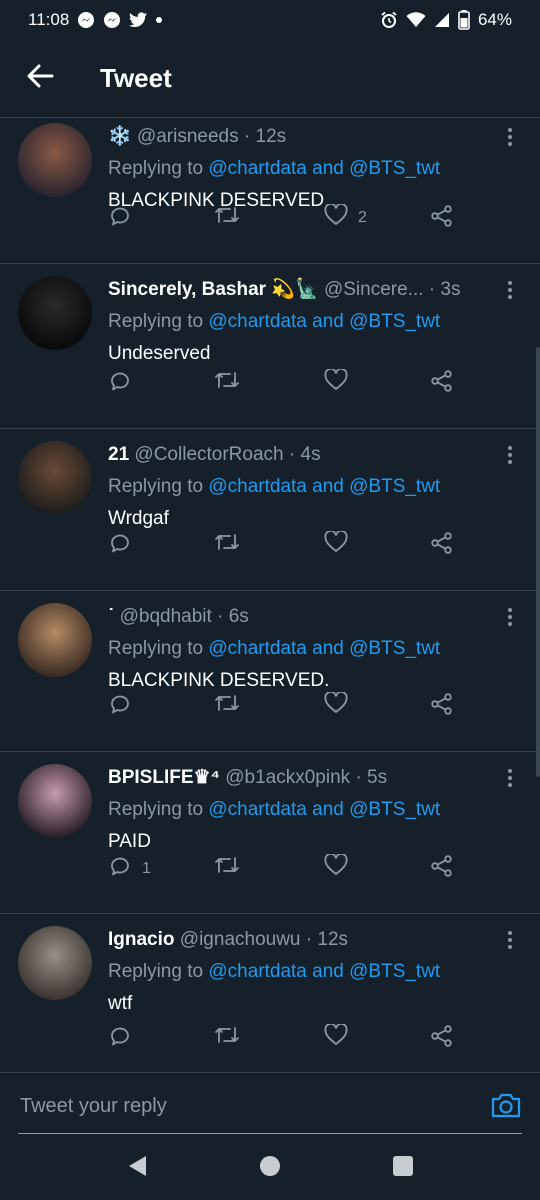  I want to click on reply-button: 1, so click(129, 868).